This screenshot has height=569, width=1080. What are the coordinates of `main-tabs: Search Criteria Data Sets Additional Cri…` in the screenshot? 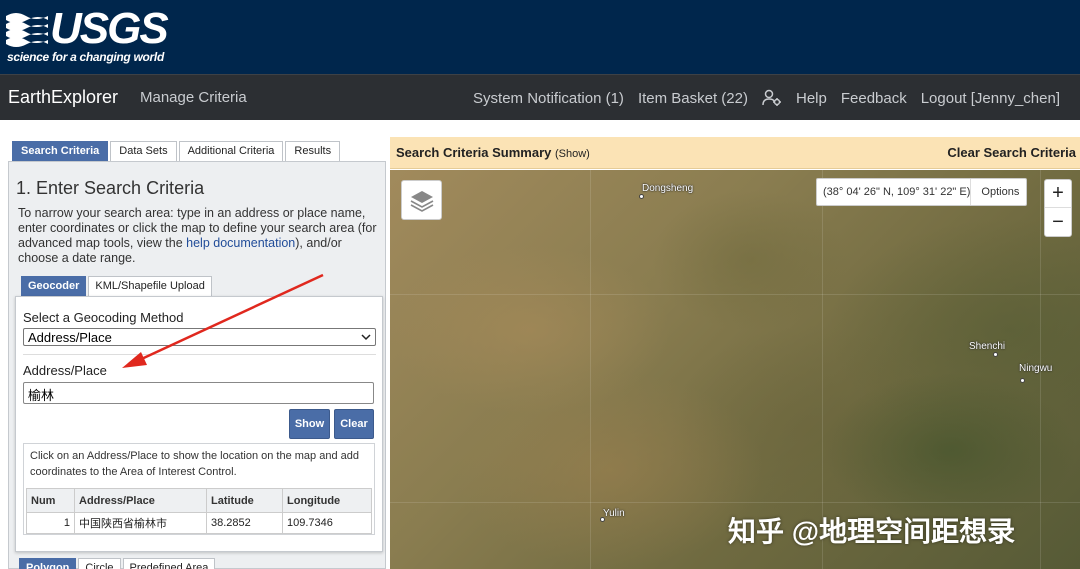 It's located at (176, 151).